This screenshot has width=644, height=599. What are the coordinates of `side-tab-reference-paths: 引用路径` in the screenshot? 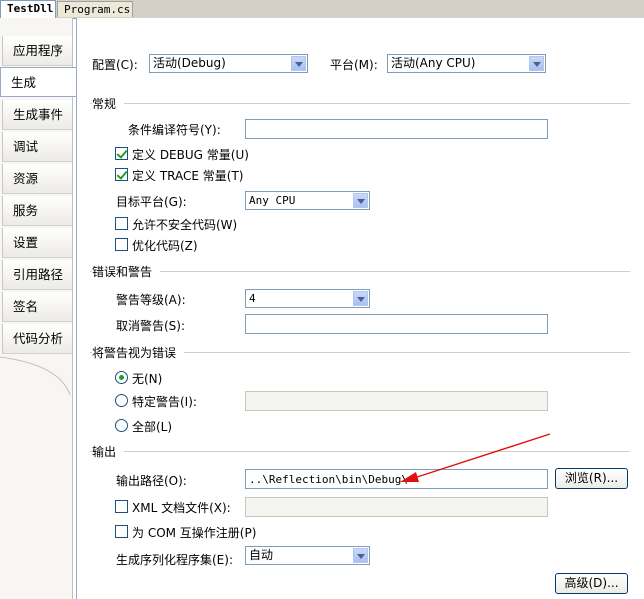 It's located at (37, 275).